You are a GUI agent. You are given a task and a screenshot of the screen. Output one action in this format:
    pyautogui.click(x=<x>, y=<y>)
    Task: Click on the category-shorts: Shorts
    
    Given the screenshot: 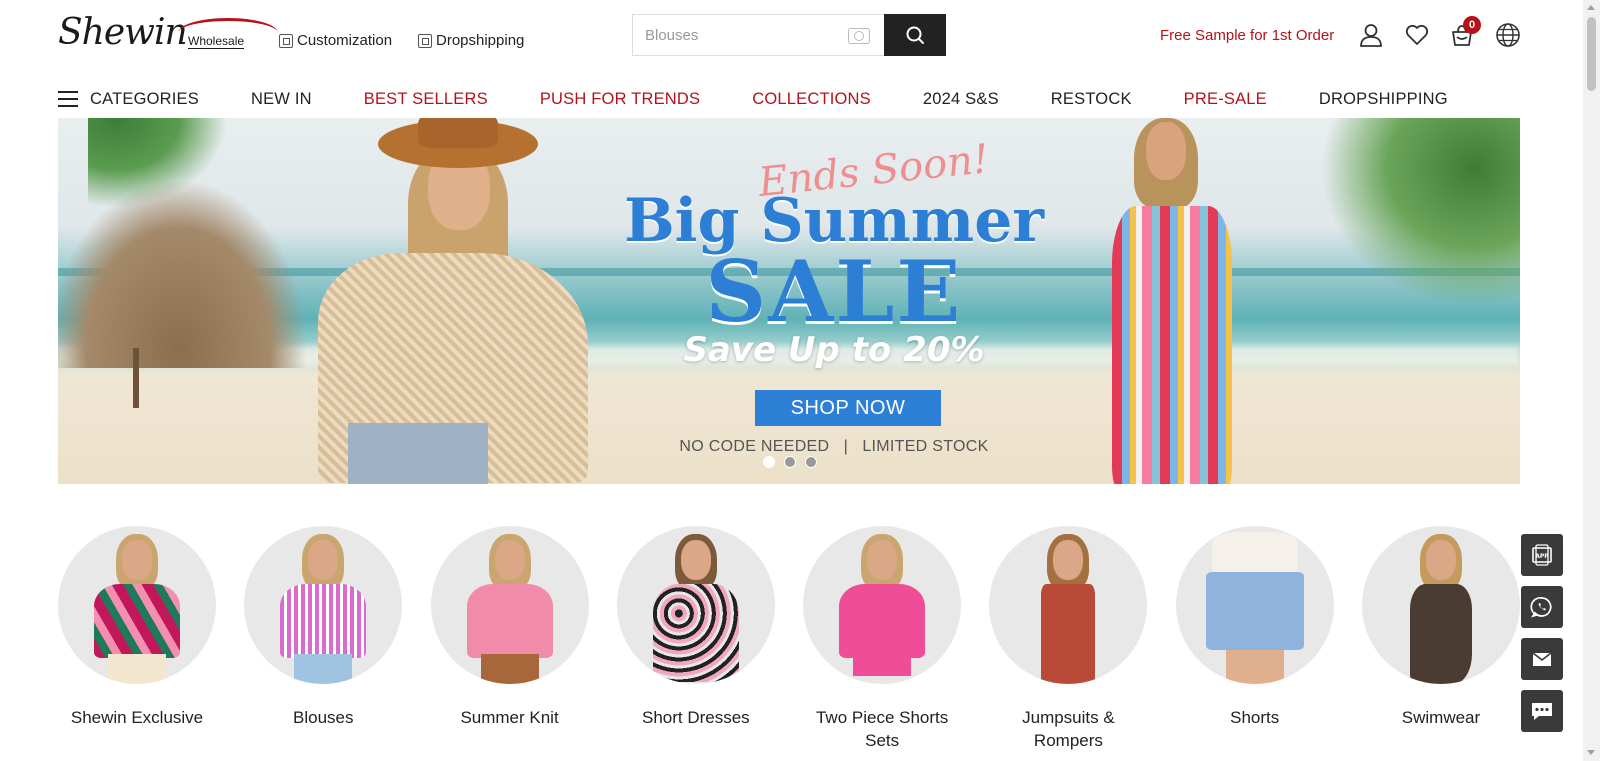 What is the action you would take?
    pyautogui.click(x=1254, y=639)
    